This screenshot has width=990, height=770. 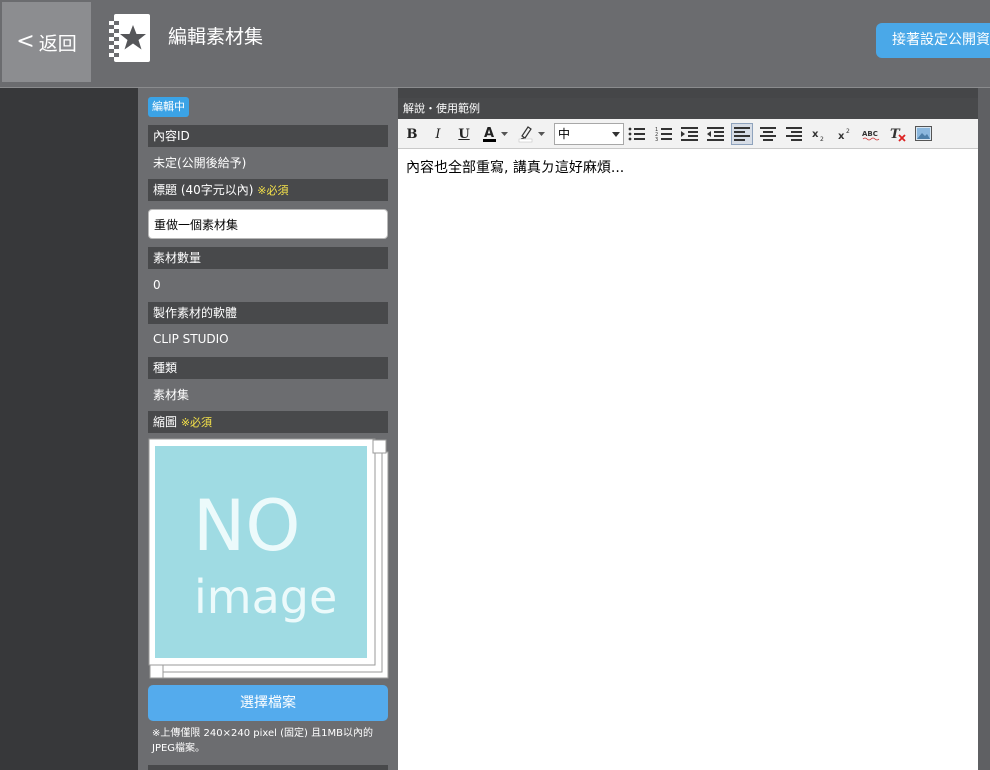 I want to click on next-section-header, so click(x=268, y=767).